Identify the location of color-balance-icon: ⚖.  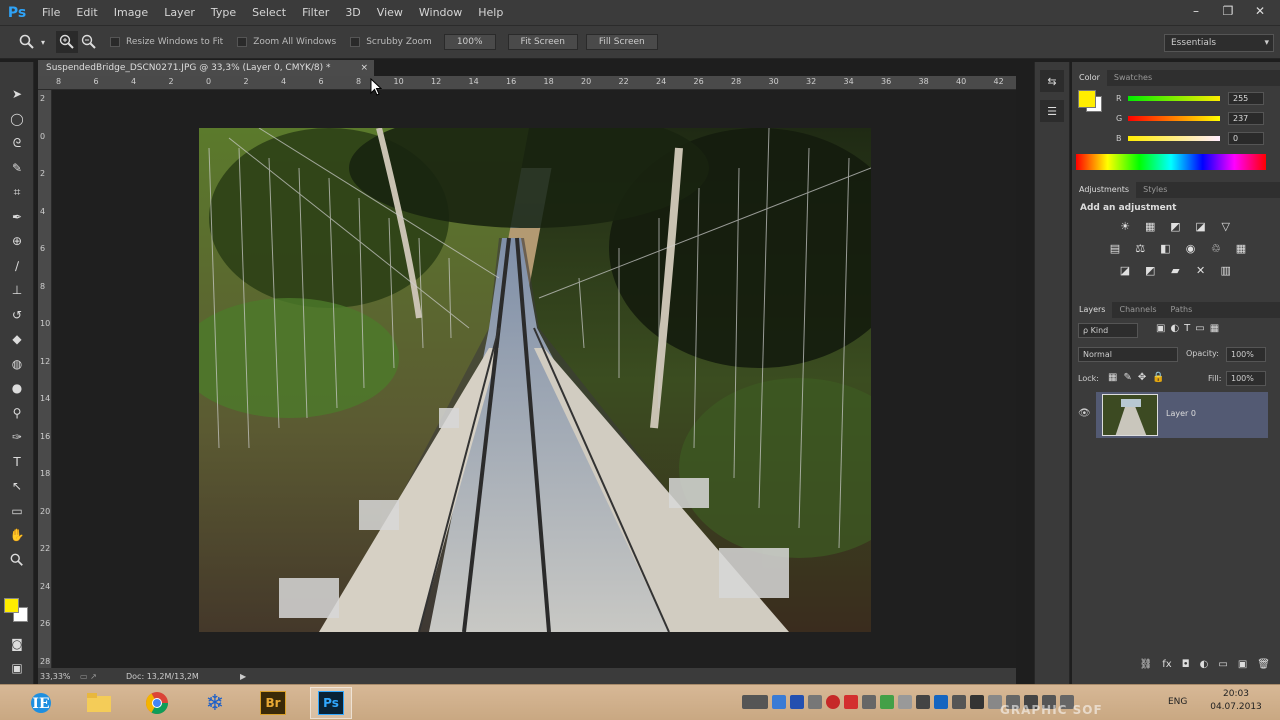
(1140, 248).